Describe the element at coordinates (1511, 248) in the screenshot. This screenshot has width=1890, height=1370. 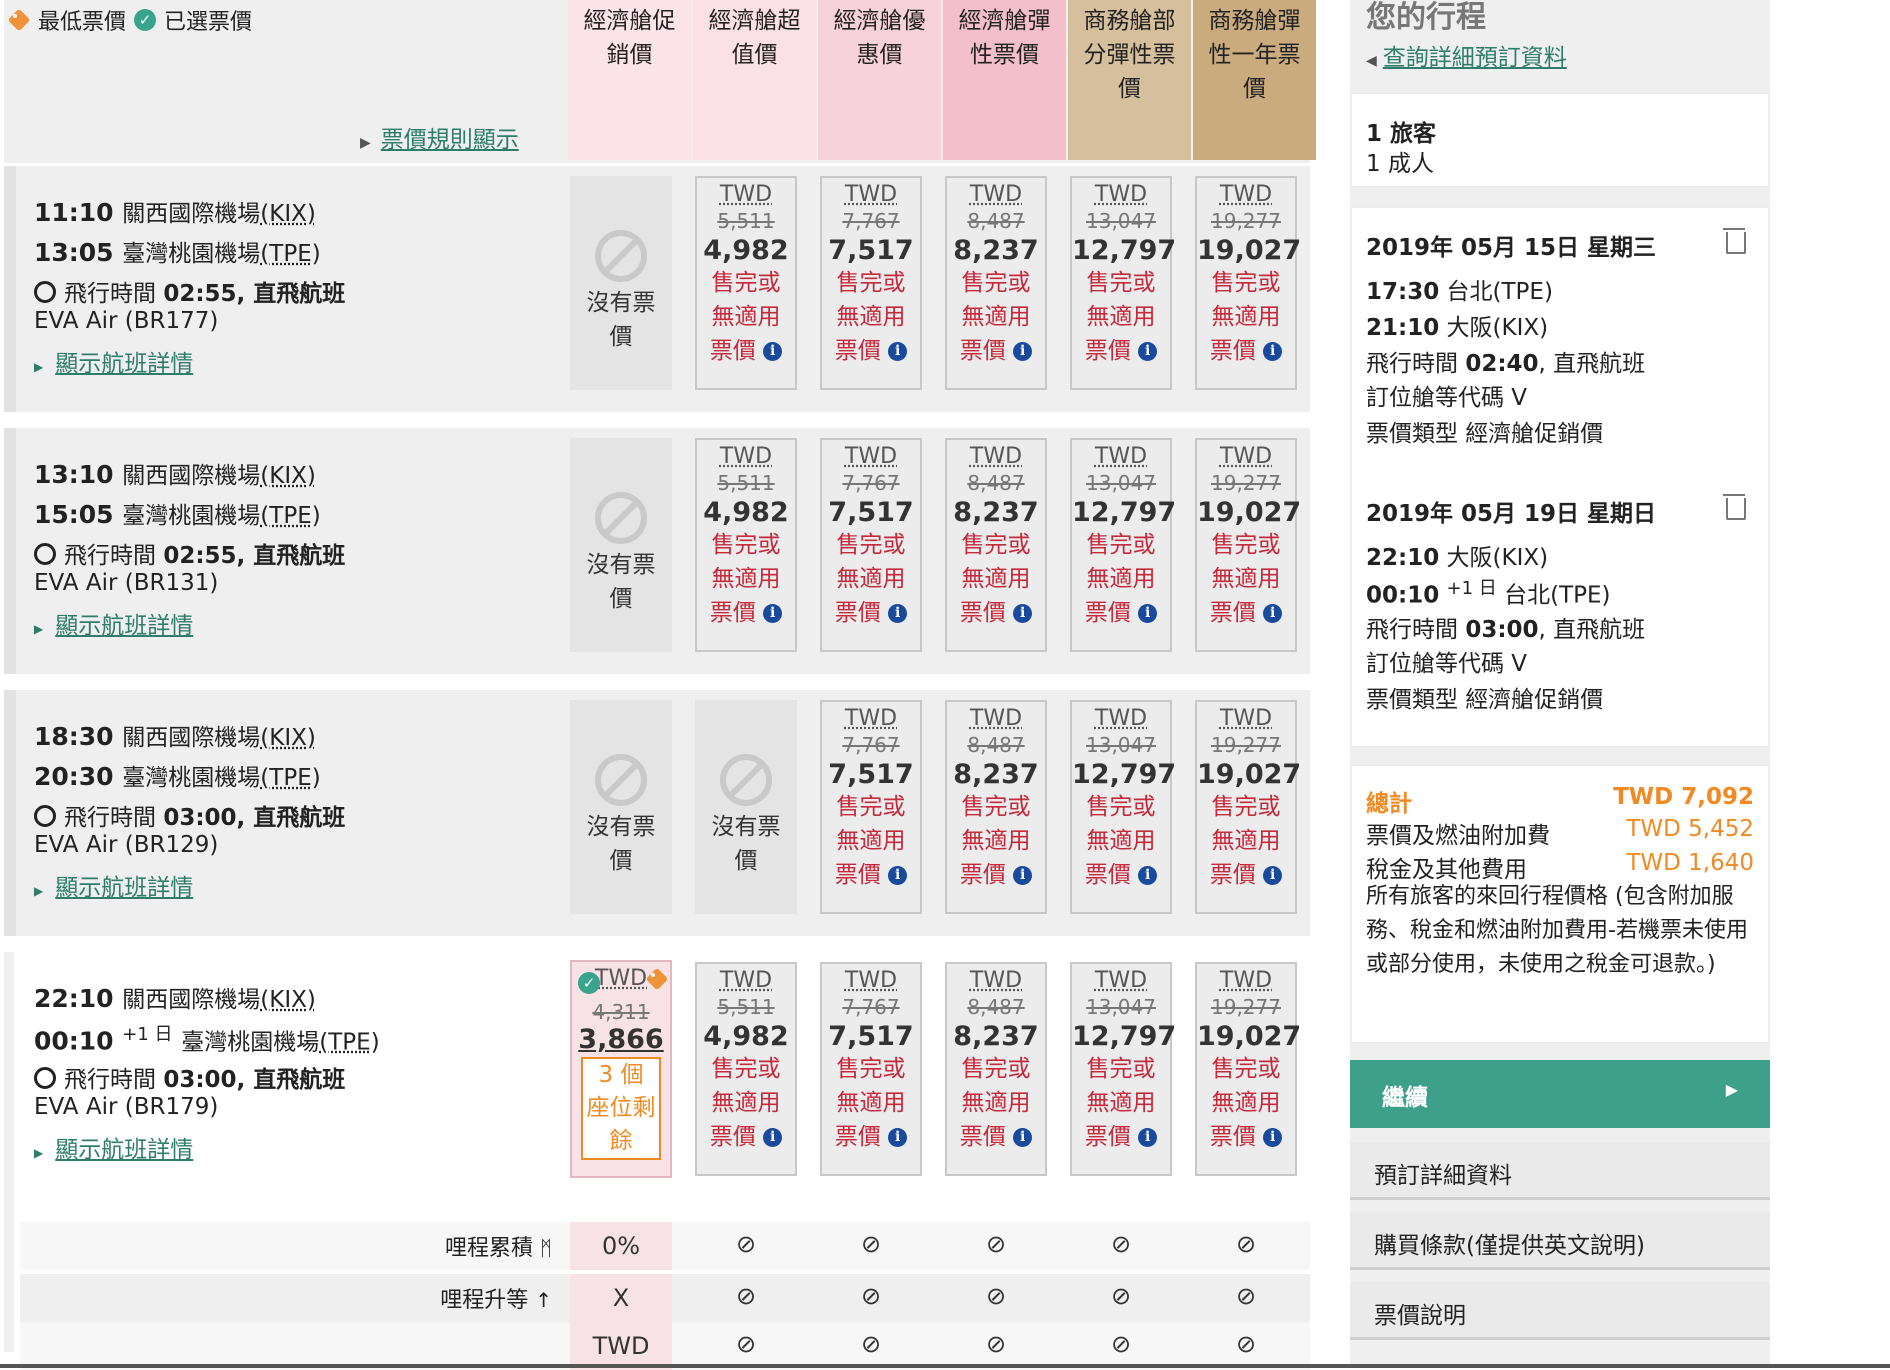
I see `segment-date: 2019年 05月 15日 星期三` at that location.